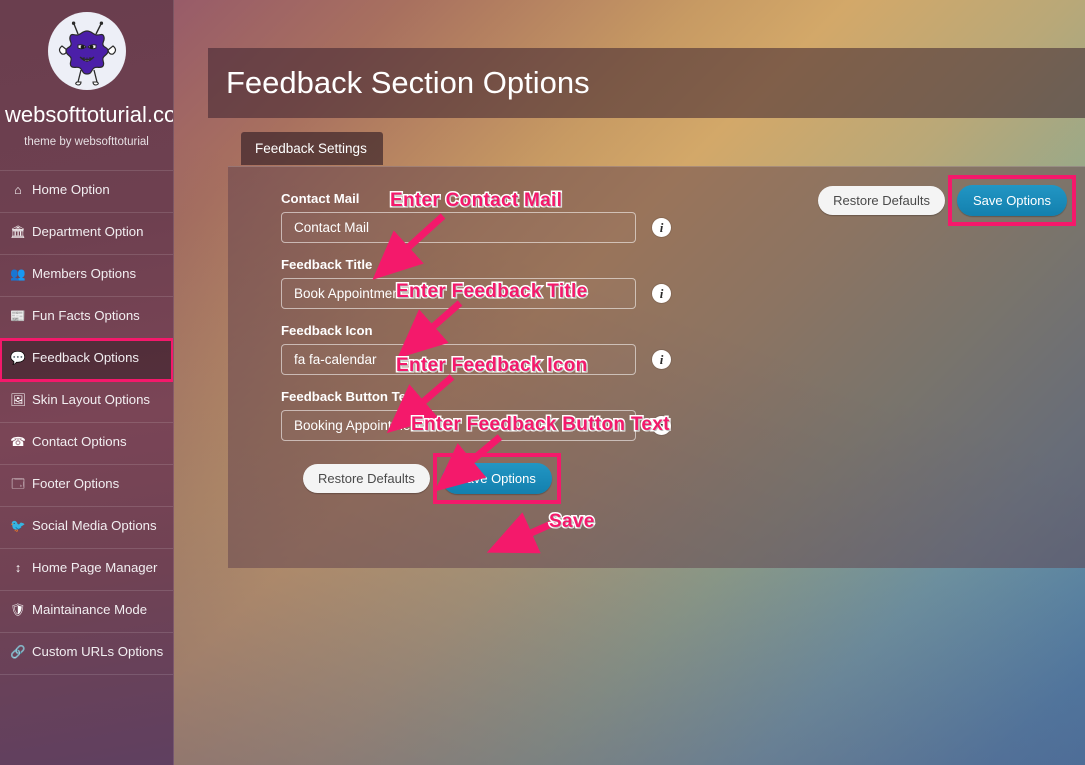 This screenshot has height=765, width=1085. I want to click on sidebar-item-maintainance-mode: 🛡 Maintainance Mode, so click(86, 612).